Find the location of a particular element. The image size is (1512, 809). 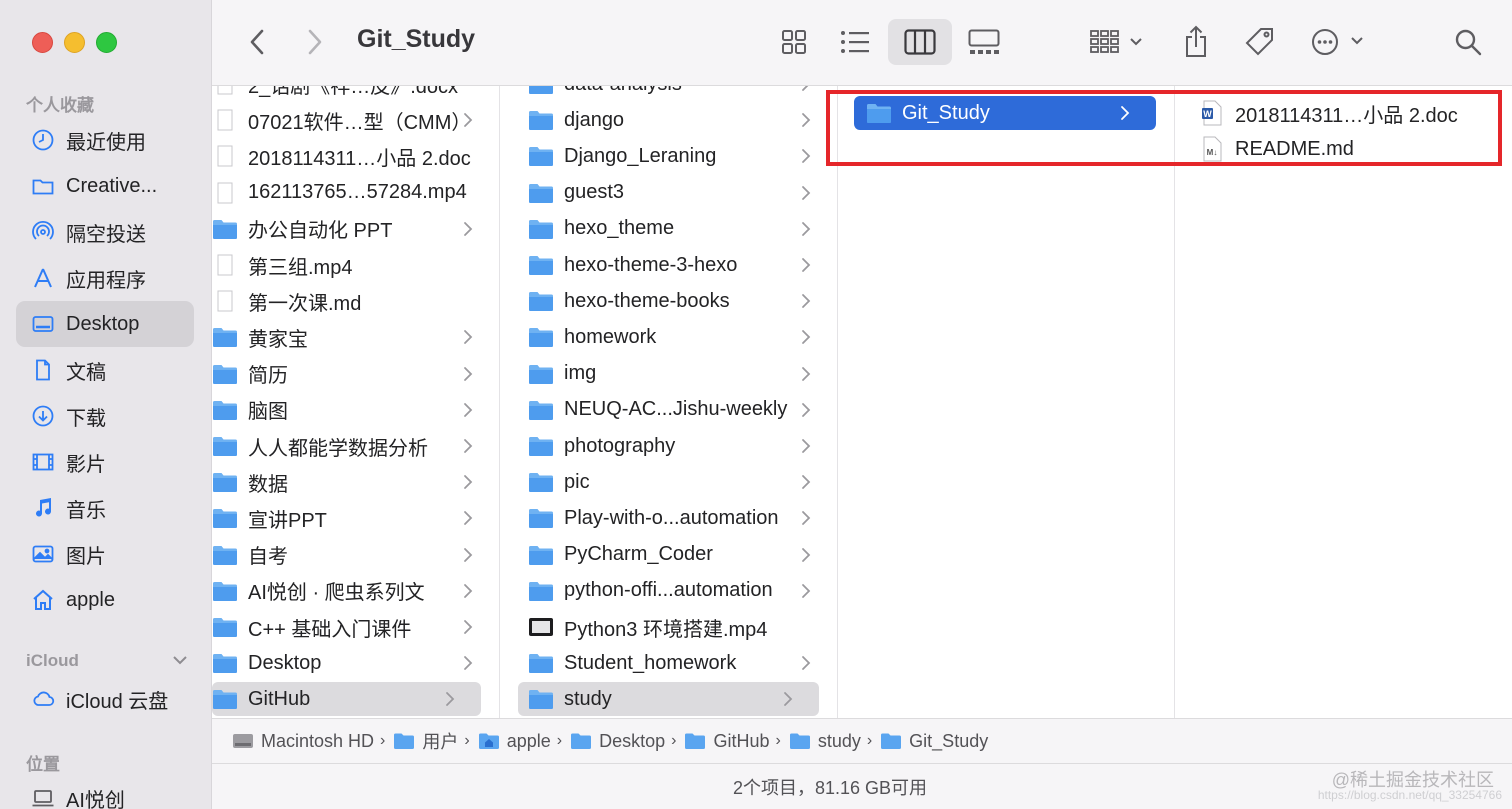

sidebar-item-movies: 影片 is located at coordinates (105, 462).